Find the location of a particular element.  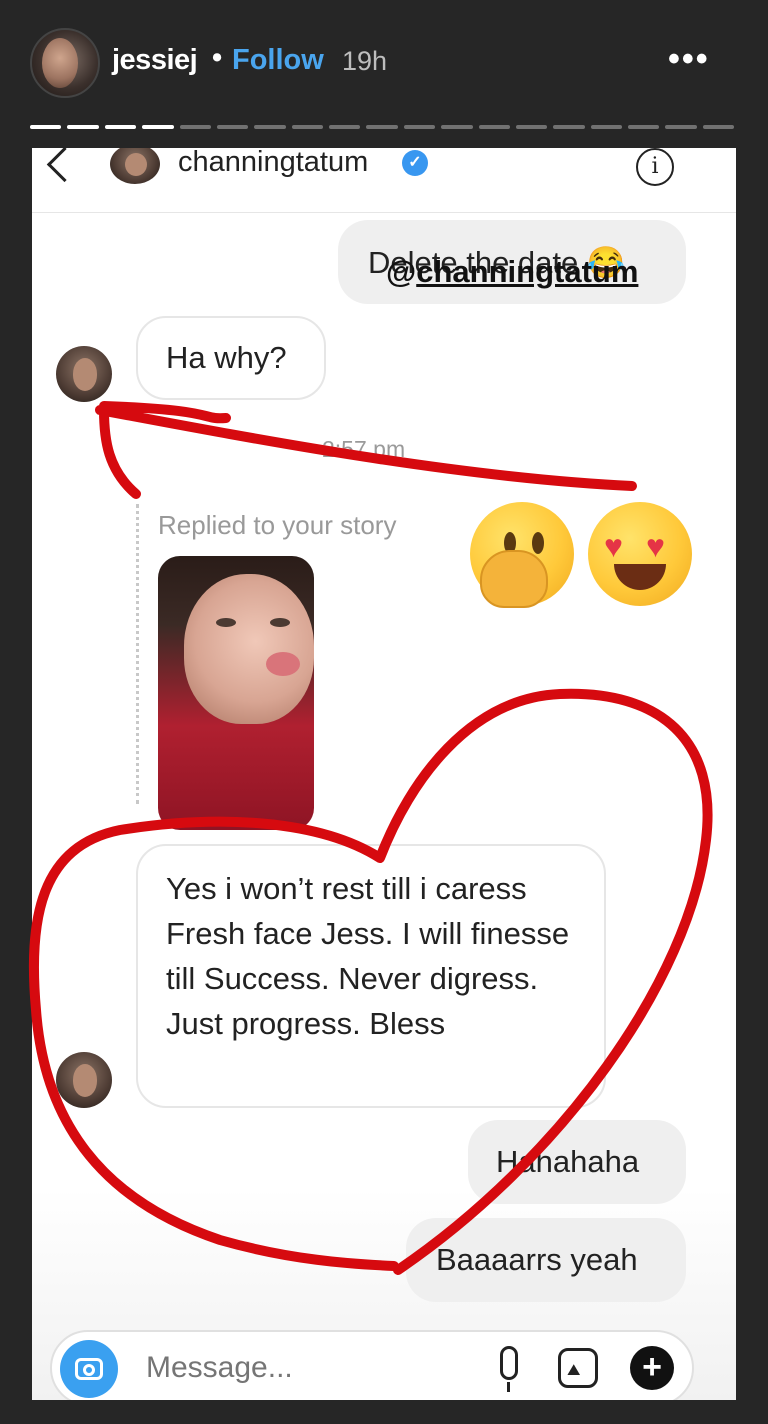

microphone-icon is located at coordinates (509, 1363).